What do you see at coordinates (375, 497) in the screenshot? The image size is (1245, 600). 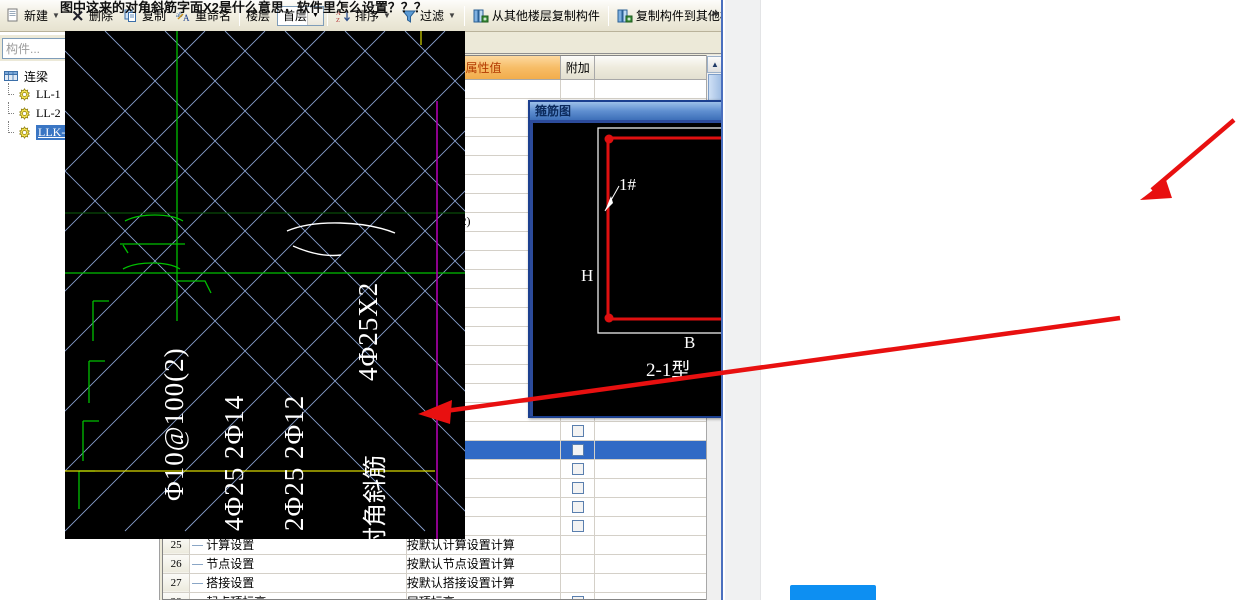 I see `cad-annotation-4: 对角斜筋` at bounding box center [375, 497].